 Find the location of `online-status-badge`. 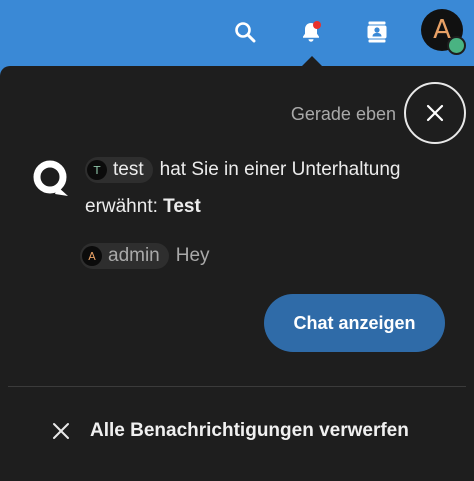

online-status-badge is located at coordinates (456, 45).